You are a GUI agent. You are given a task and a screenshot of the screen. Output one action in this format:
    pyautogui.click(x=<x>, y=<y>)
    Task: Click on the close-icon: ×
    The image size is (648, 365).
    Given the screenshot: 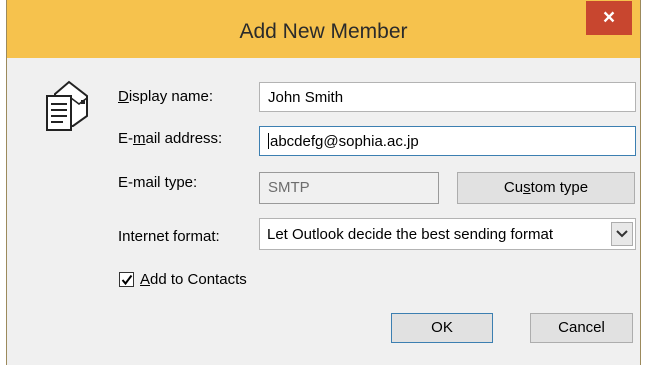 What is the action you would take?
    pyautogui.click(x=609, y=17)
    